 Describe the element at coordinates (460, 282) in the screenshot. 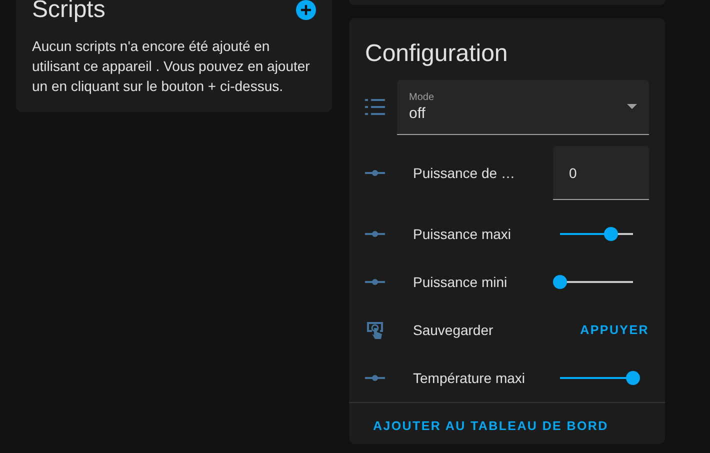

I see `row-label: Puissance mini` at that location.